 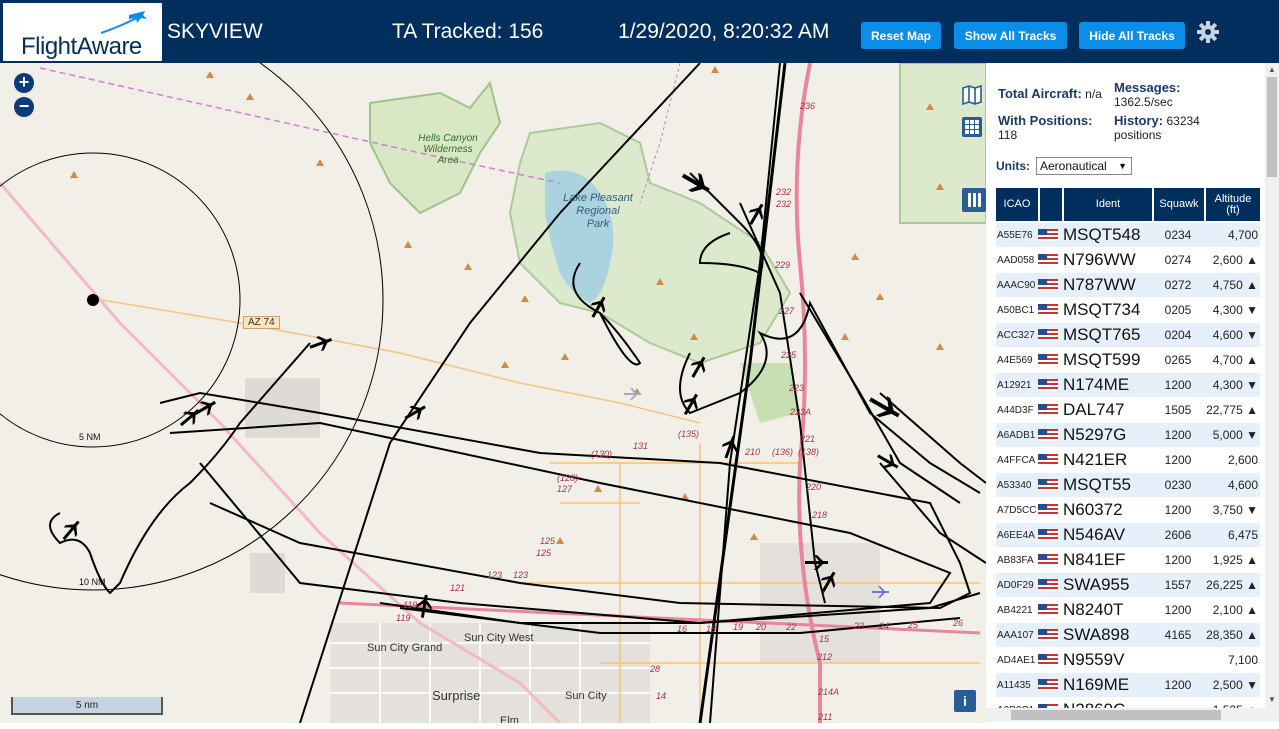 What do you see at coordinates (1128, 485) in the screenshot?
I see `aircraft-row: A53340 MSQT55 0230 4,600` at bounding box center [1128, 485].